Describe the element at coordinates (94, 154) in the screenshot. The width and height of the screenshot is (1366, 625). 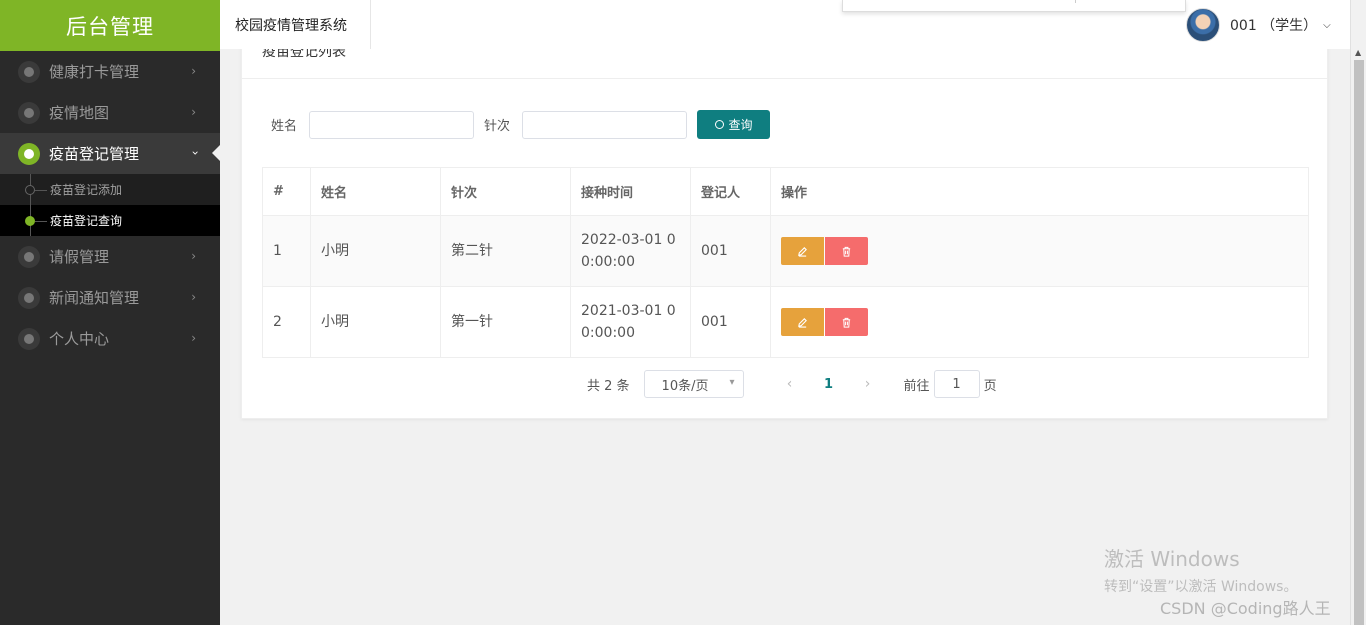
I see `sidebar-item-label: 疫苗登记管理` at that location.